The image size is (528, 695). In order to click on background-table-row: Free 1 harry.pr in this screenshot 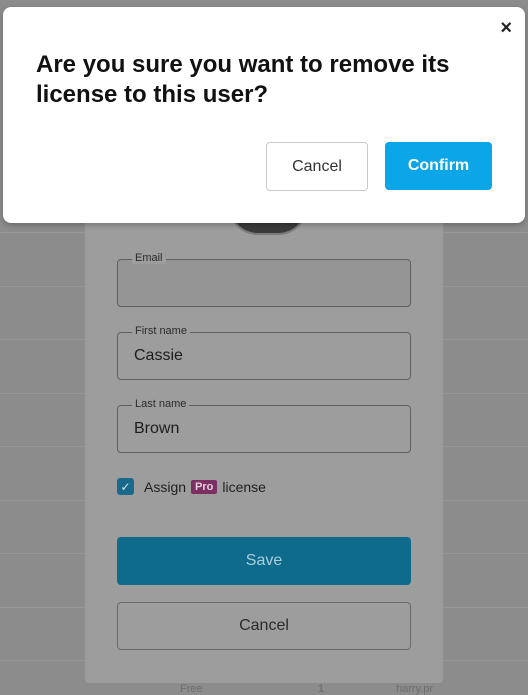, I will do `click(264, 689)`.